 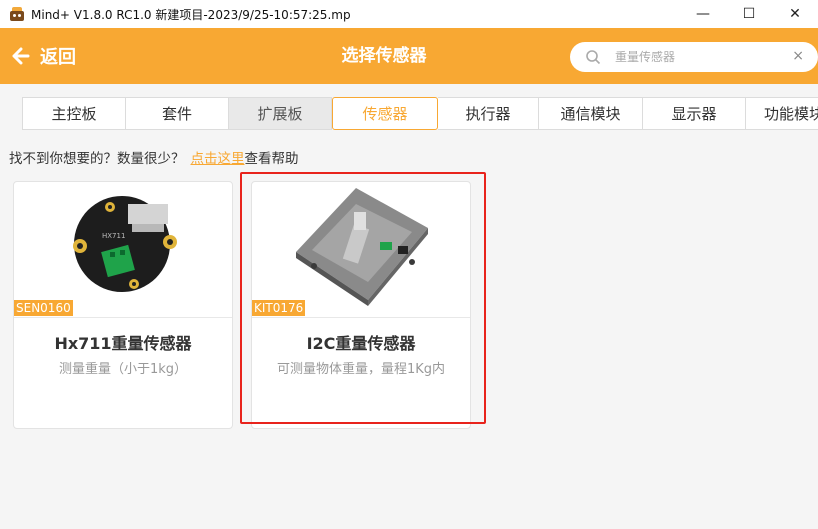 I want to click on sku-badge: KIT0176, so click(x=279, y=308).